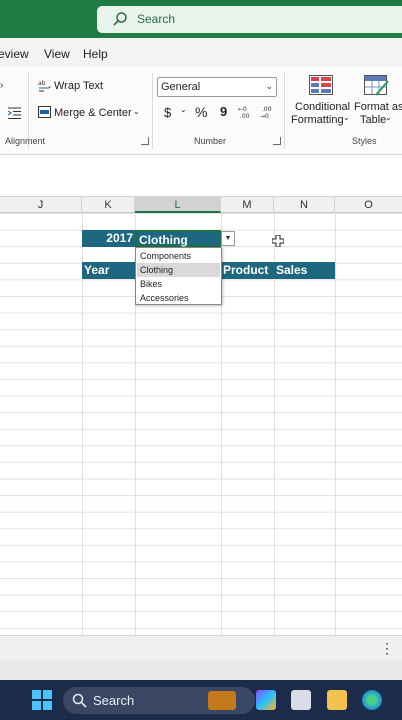 This screenshot has width=402, height=720. I want to click on menu-view: View, so click(57, 54).